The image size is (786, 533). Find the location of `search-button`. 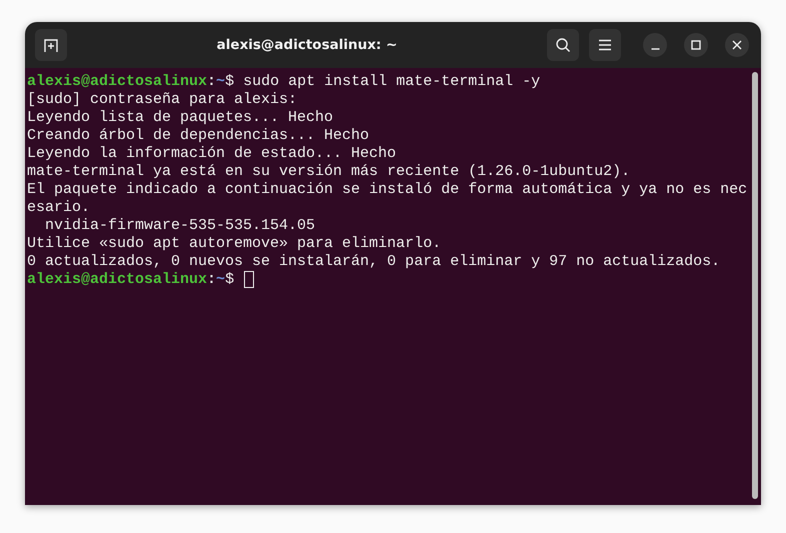

search-button is located at coordinates (563, 45).